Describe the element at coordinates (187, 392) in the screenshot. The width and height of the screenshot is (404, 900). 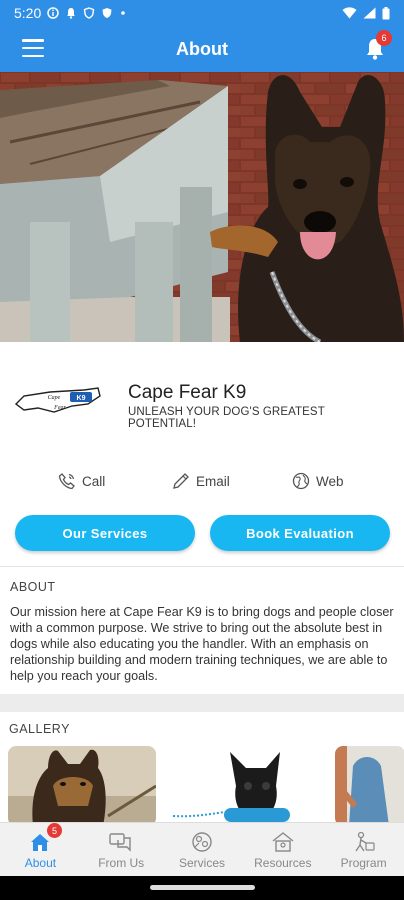
I see `business-name: Cape Fear K9` at that location.